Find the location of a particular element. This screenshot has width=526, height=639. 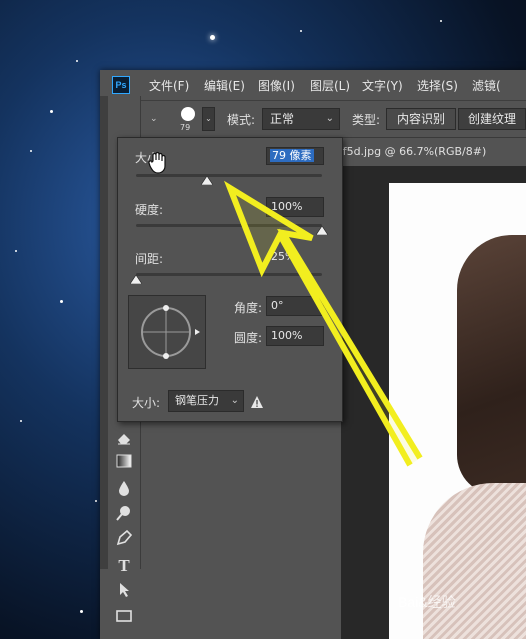

angle-label: 角度: is located at coordinates (248, 308).